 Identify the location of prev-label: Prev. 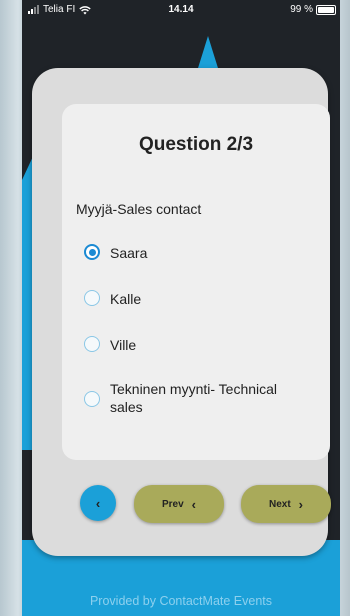
(172, 504).